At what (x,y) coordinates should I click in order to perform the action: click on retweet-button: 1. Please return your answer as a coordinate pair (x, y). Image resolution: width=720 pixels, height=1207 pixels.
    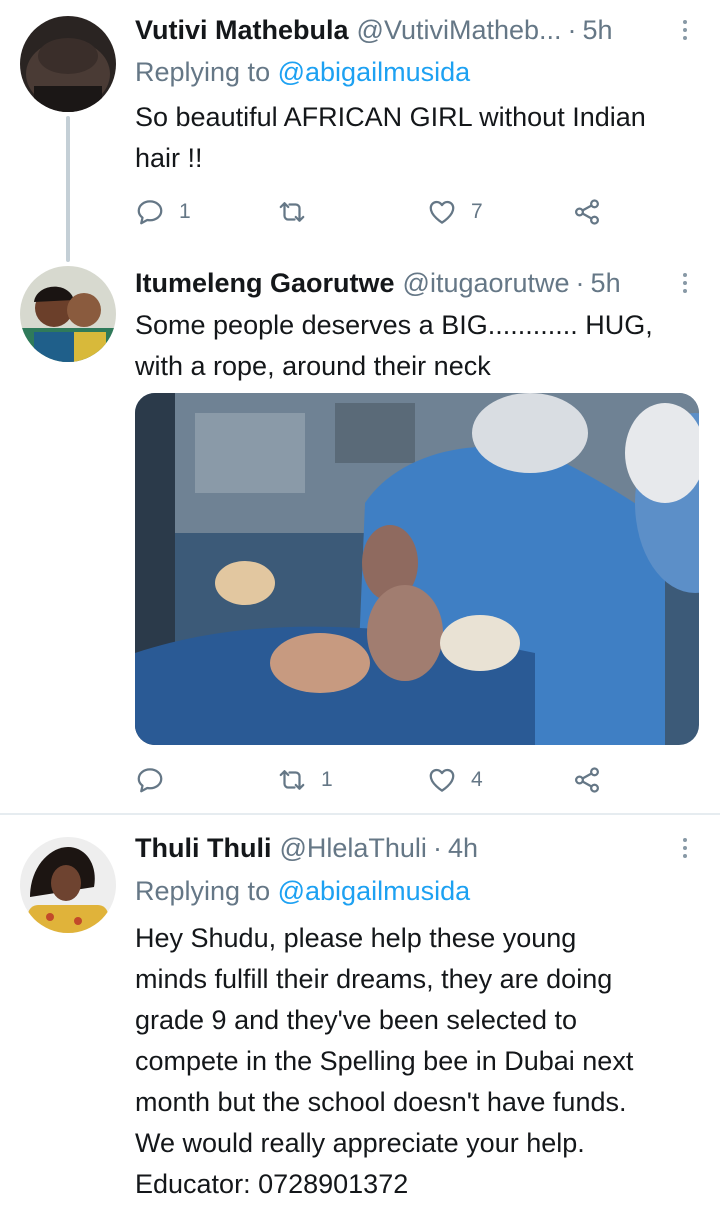
    Looking at the image, I should click on (305, 780).